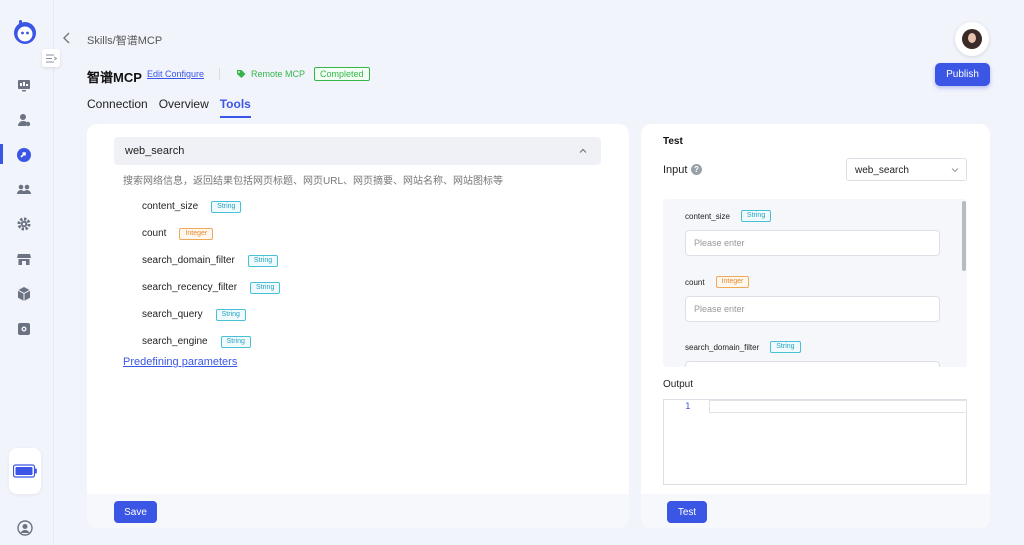 The height and width of the screenshot is (545, 1024). Describe the element at coordinates (673, 141) in the screenshot. I see `test-title: Test` at that location.